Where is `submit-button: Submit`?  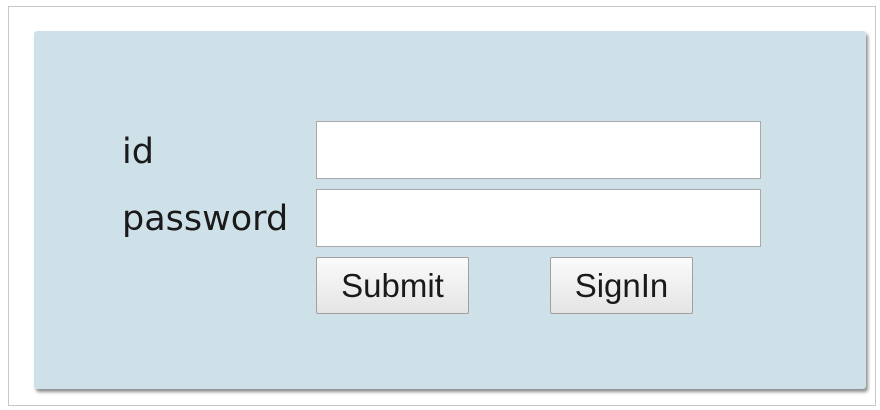 submit-button: Submit is located at coordinates (392, 285).